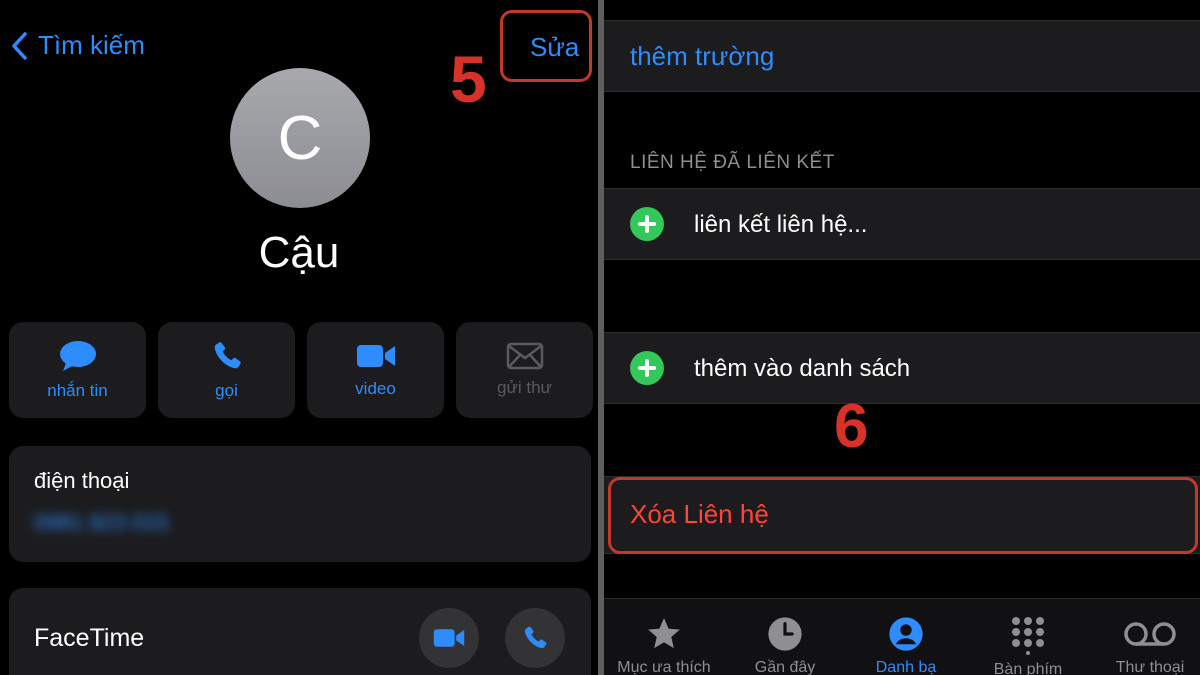 The image size is (1200, 675). I want to click on linked-contacts-header: LIÊN HỆ ĐÃ LIÊN KẾT, so click(732, 162).